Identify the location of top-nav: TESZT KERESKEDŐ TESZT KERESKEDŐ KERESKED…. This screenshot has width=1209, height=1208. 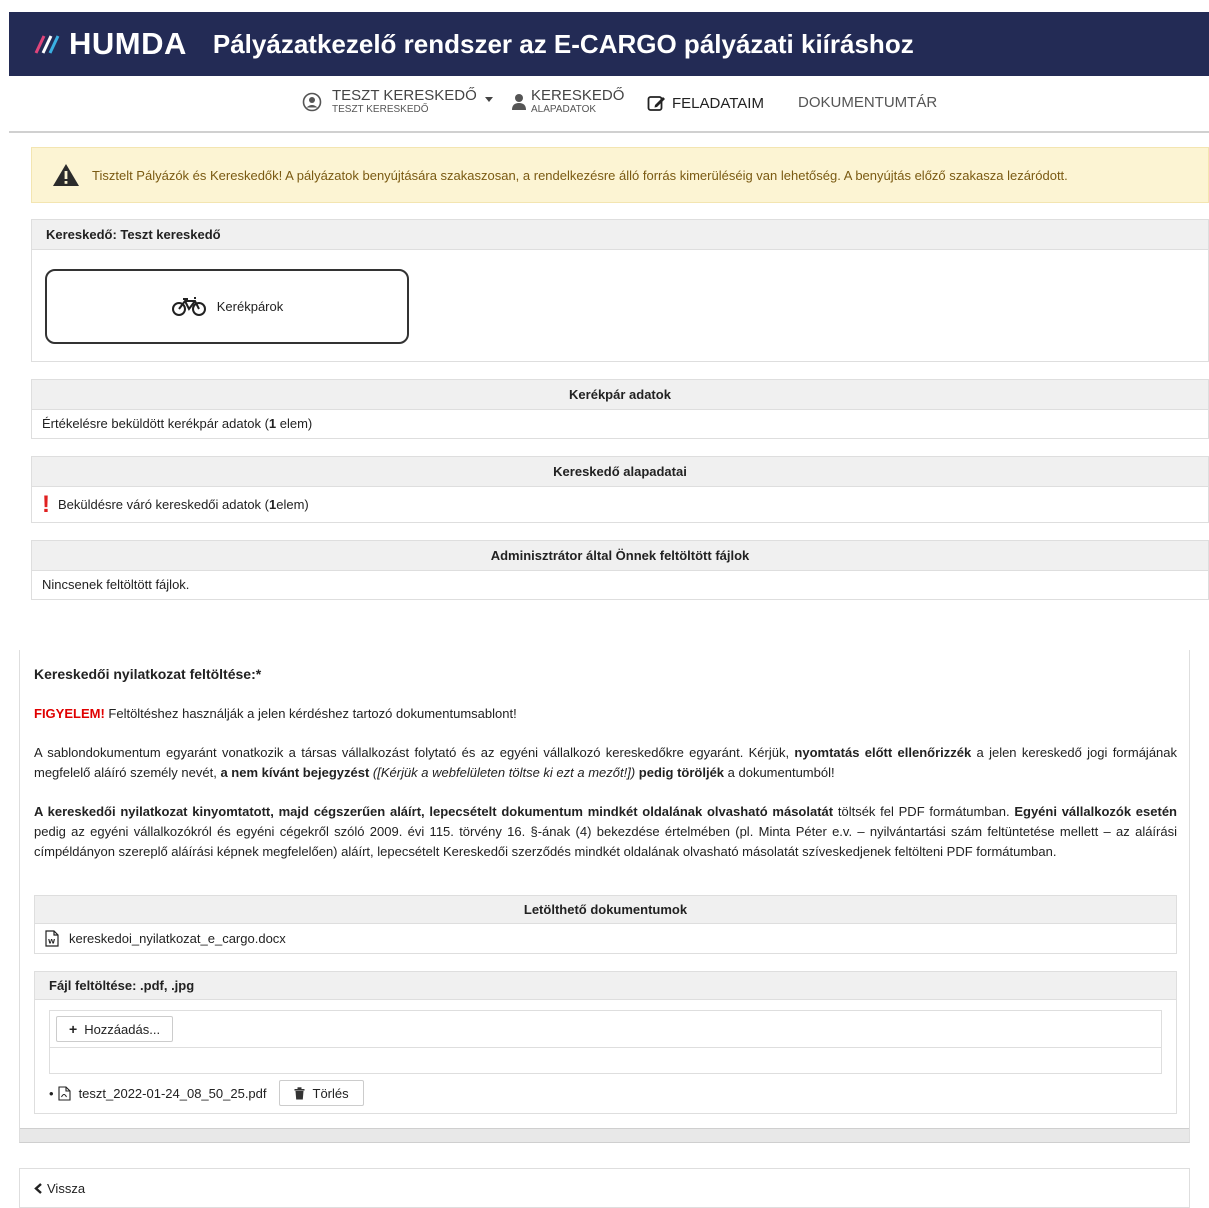
(609, 105).